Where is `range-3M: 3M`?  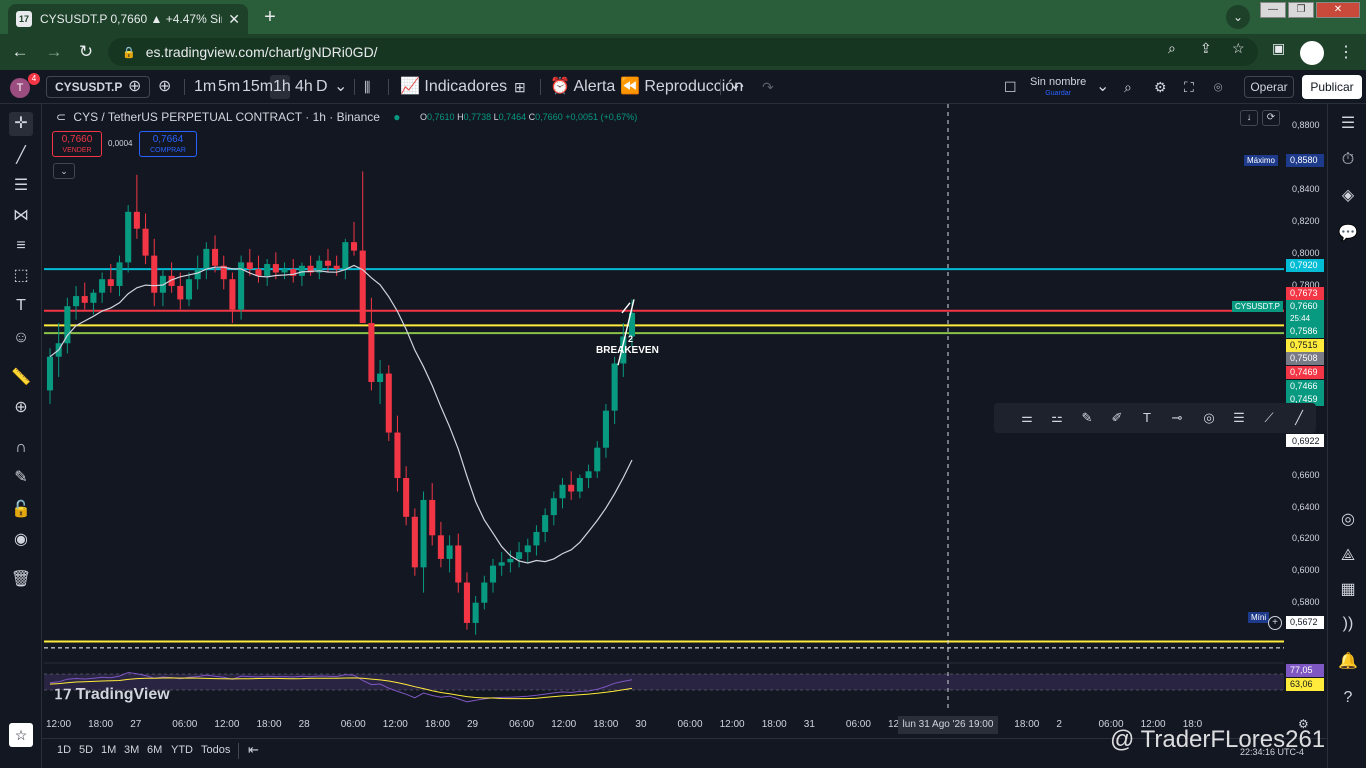 range-3M: 3M is located at coordinates (131, 750).